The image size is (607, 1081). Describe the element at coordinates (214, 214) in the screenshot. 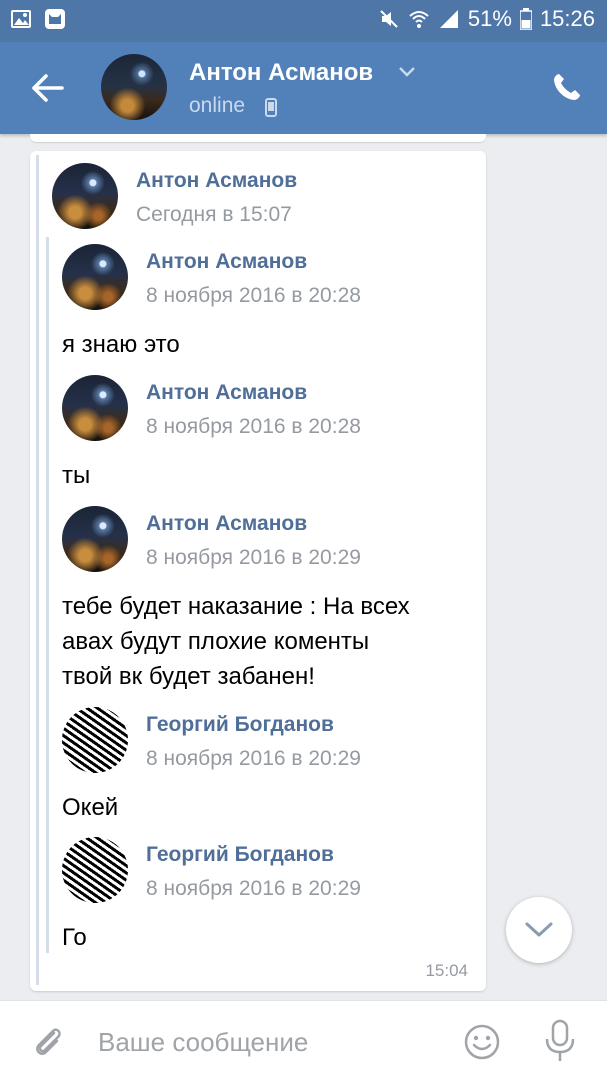

I see `message-date: Сегодня в 15:07` at that location.